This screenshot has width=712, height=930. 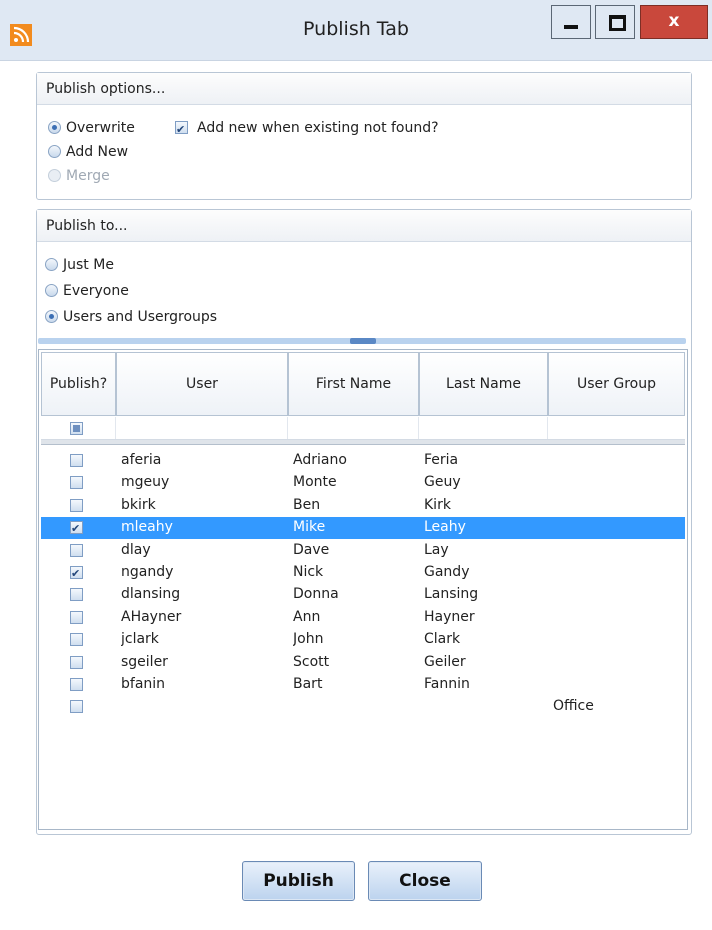 I want to click on select-all-checkbox, so click(x=76, y=428).